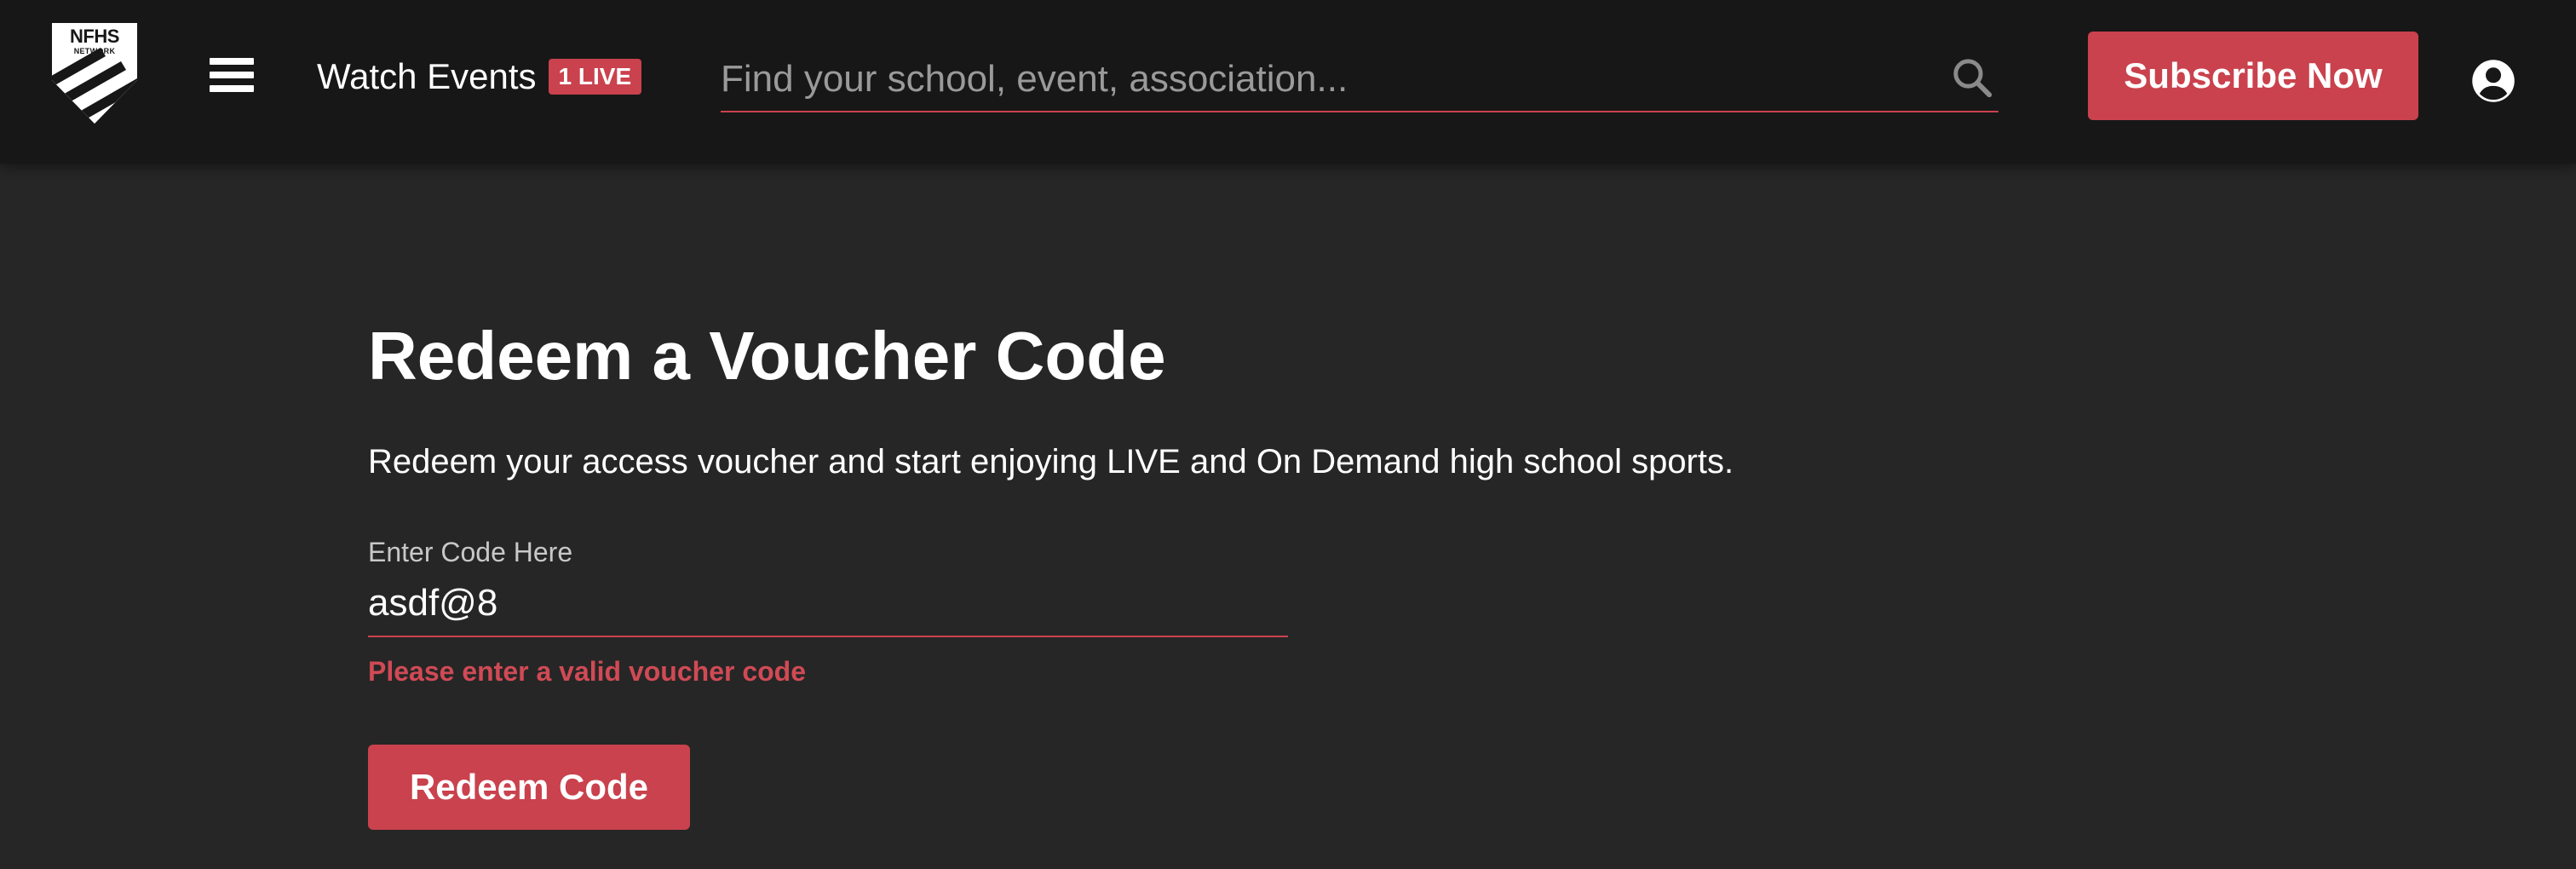 This screenshot has width=2576, height=869. What do you see at coordinates (588, 671) in the screenshot?
I see `validation-error-message: Please enter a valid voucher code` at bounding box center [588, 671].